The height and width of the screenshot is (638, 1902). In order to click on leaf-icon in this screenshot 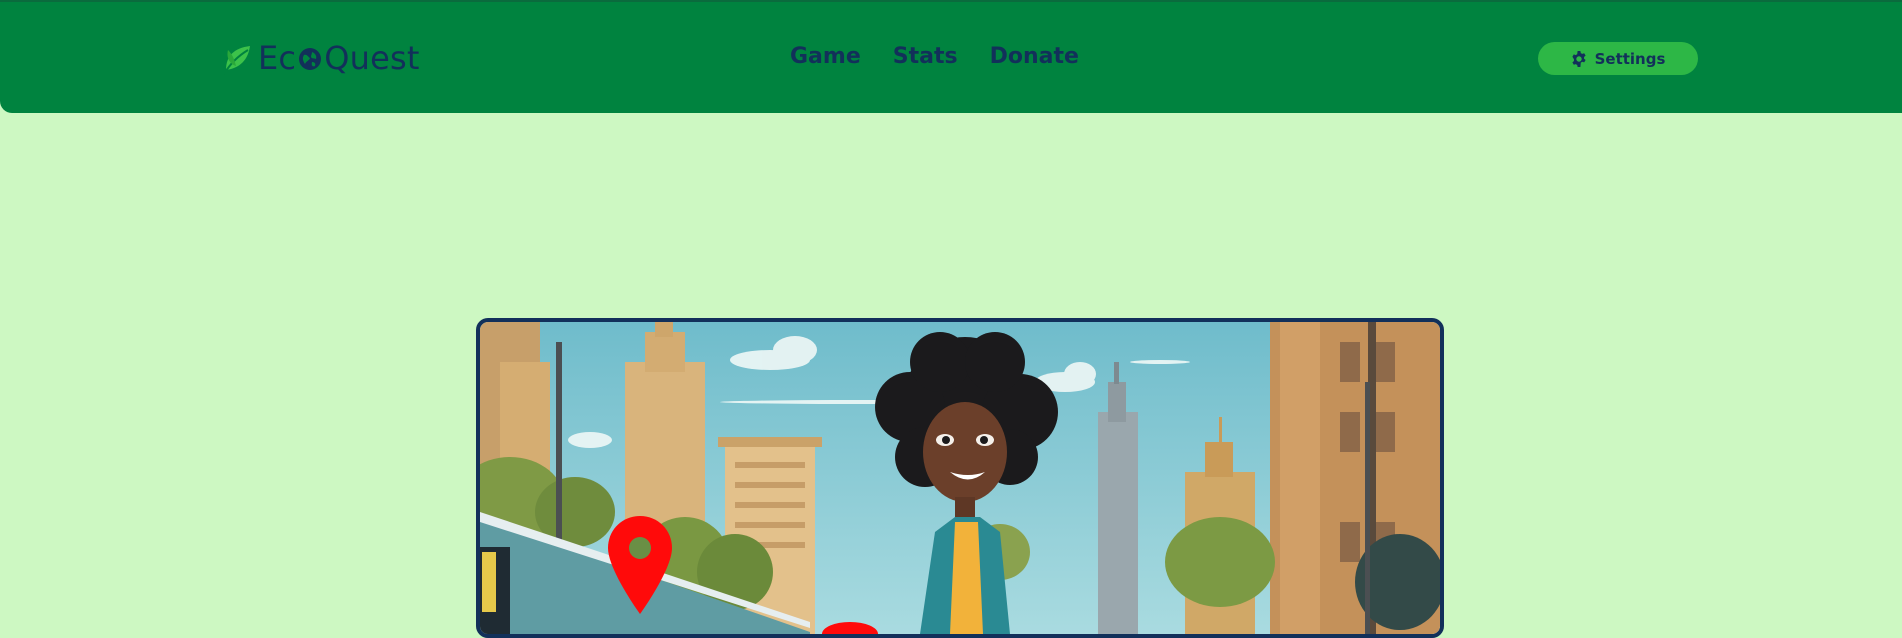, I will do `click(236, 60)`.